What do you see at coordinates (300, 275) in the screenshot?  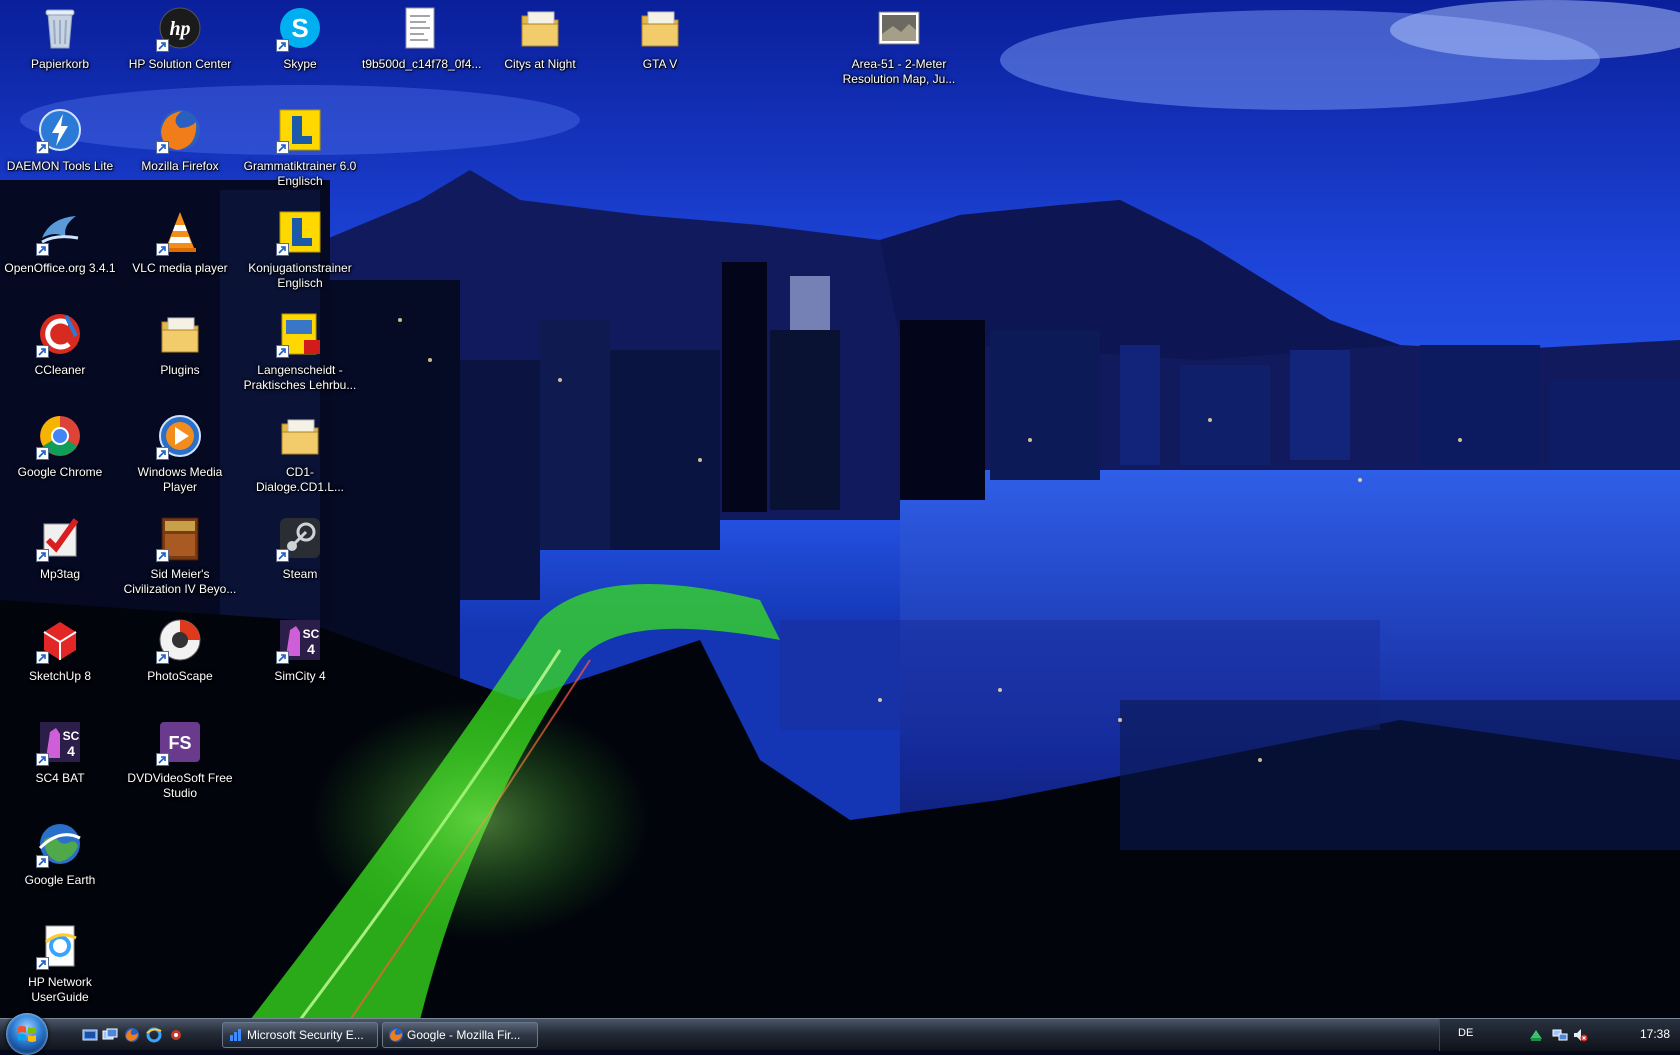 I see `desktop-icon-label: Konjugationstrainer Englisch` at bounding box center [300, 275].